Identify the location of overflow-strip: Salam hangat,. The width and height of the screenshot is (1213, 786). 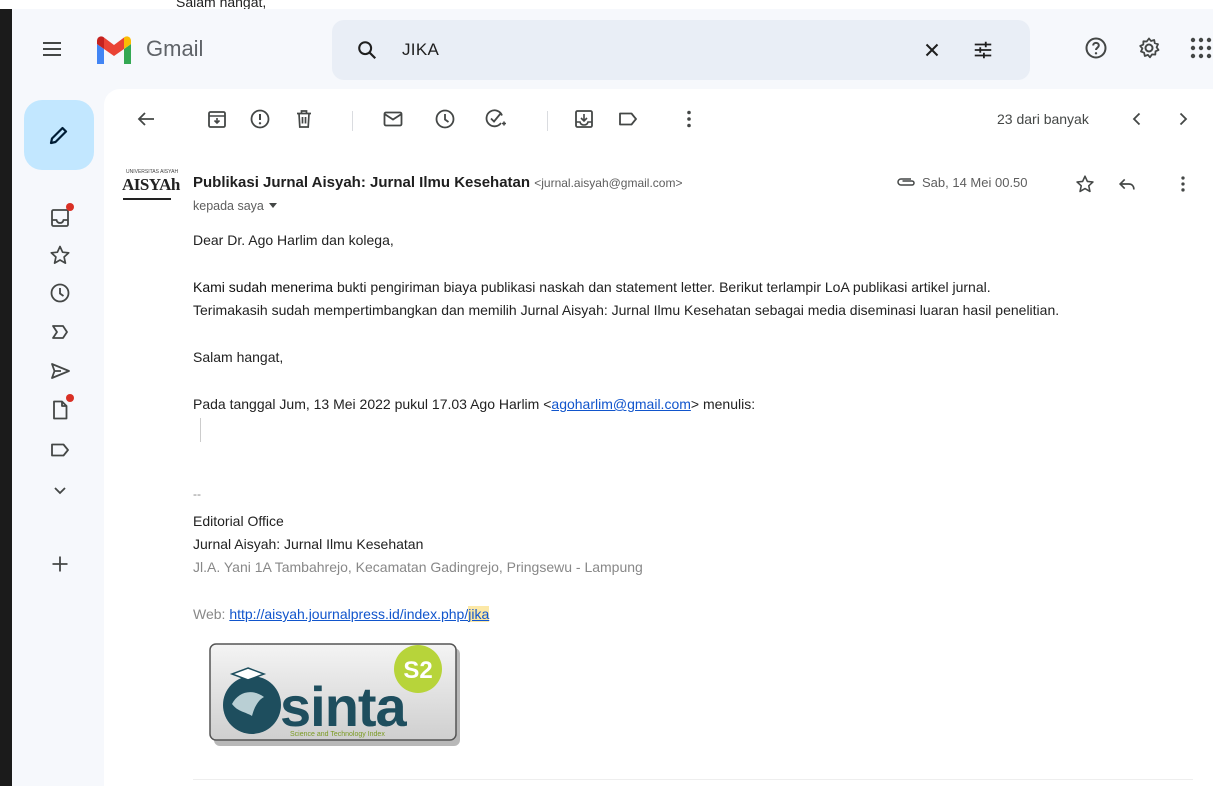
(606, 4).